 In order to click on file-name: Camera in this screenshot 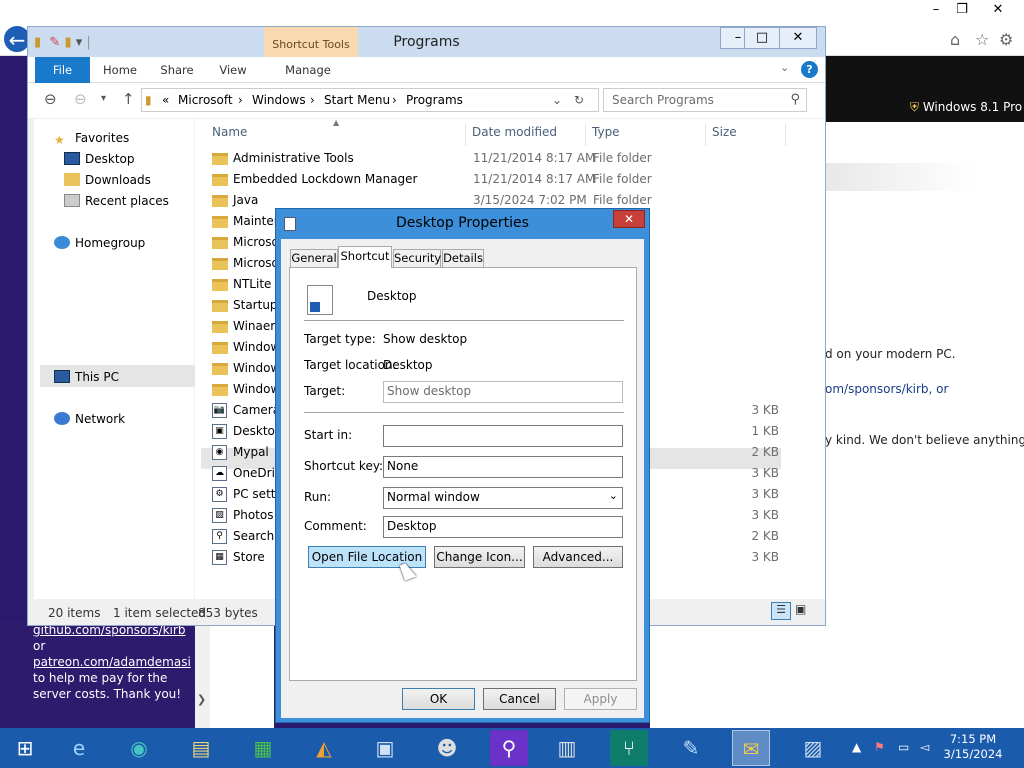, I will do `click(256, 410)`.